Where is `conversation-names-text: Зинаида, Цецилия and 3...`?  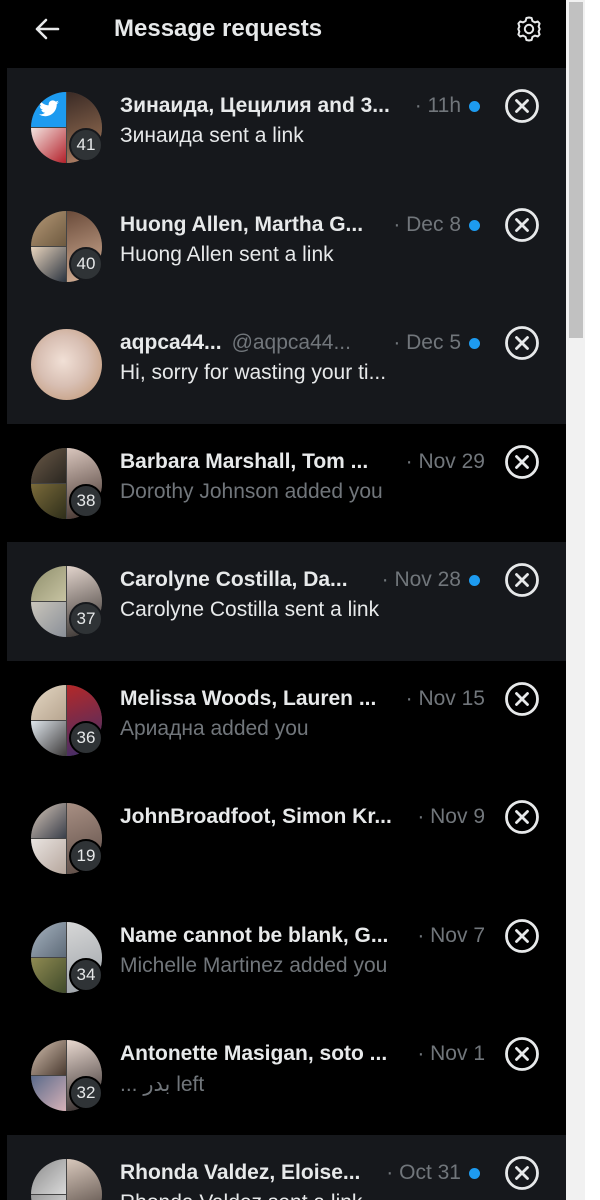 conversation-names-text: Зинаида, Цецилия and 3... is located at coordinates (255, 105).